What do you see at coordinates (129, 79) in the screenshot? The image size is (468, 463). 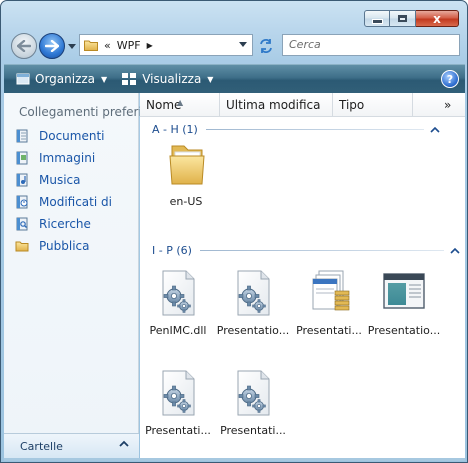 I see `views-icon` at bounding box center [129, 79].